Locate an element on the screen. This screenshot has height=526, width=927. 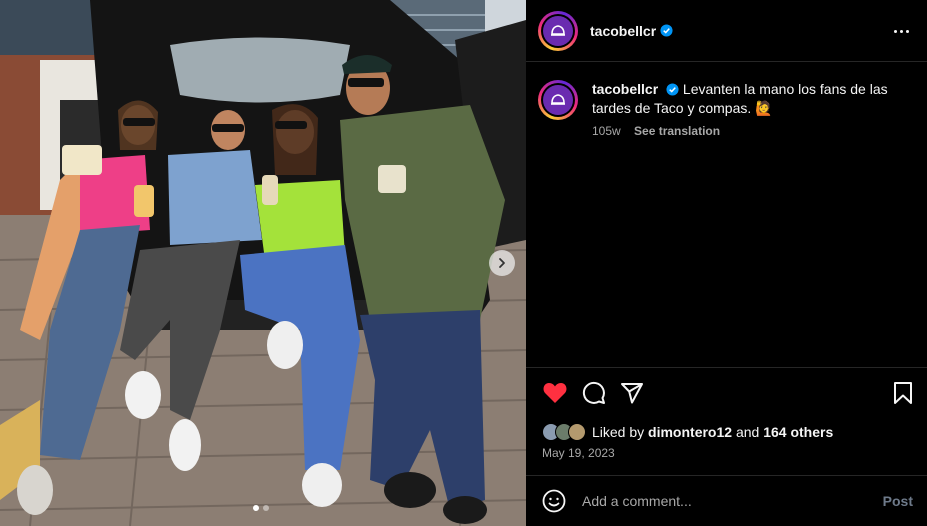
raised-hand-emoji: 🙋 is located at coordinates (764, 108).